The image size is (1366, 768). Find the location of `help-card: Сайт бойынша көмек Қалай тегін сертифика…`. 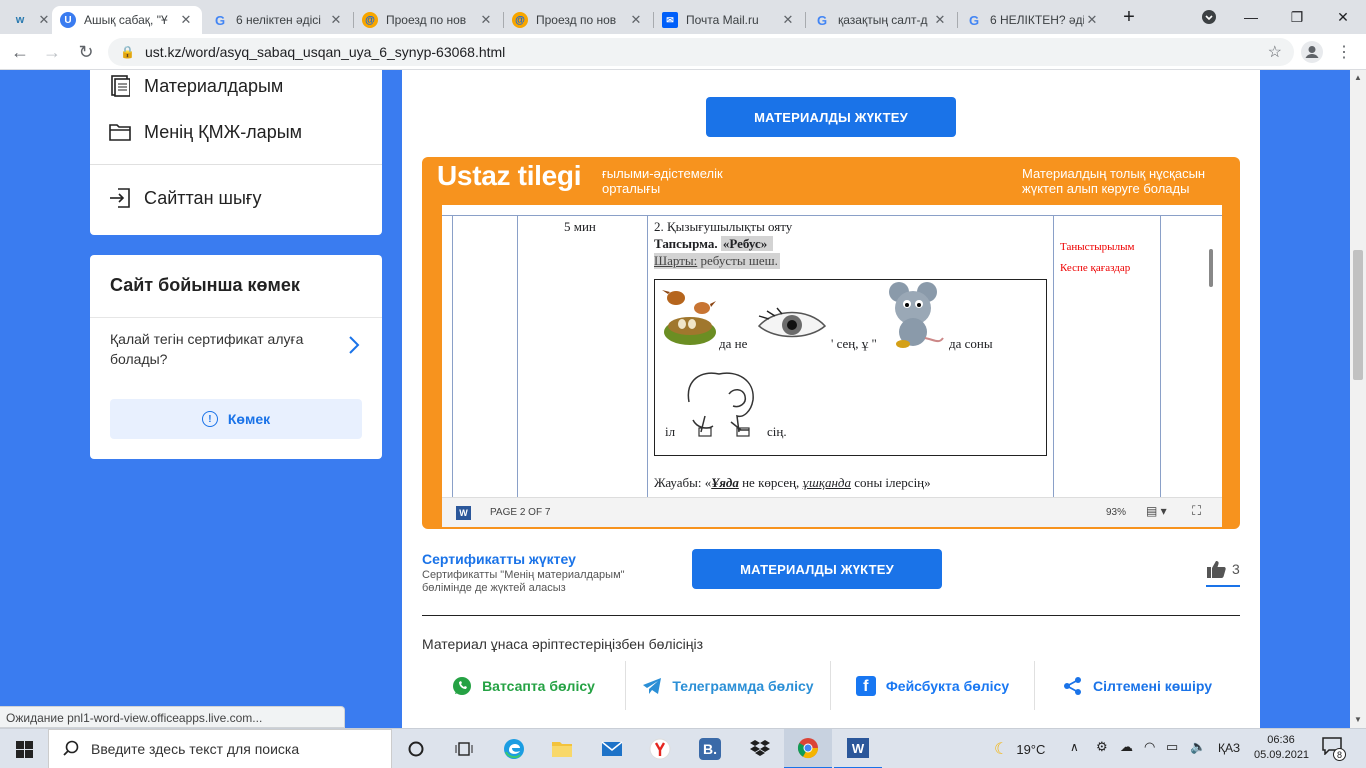

help-card: Сайт бойынша көмек Қалай тегін сертифика… is located at coordinates (236, 357).